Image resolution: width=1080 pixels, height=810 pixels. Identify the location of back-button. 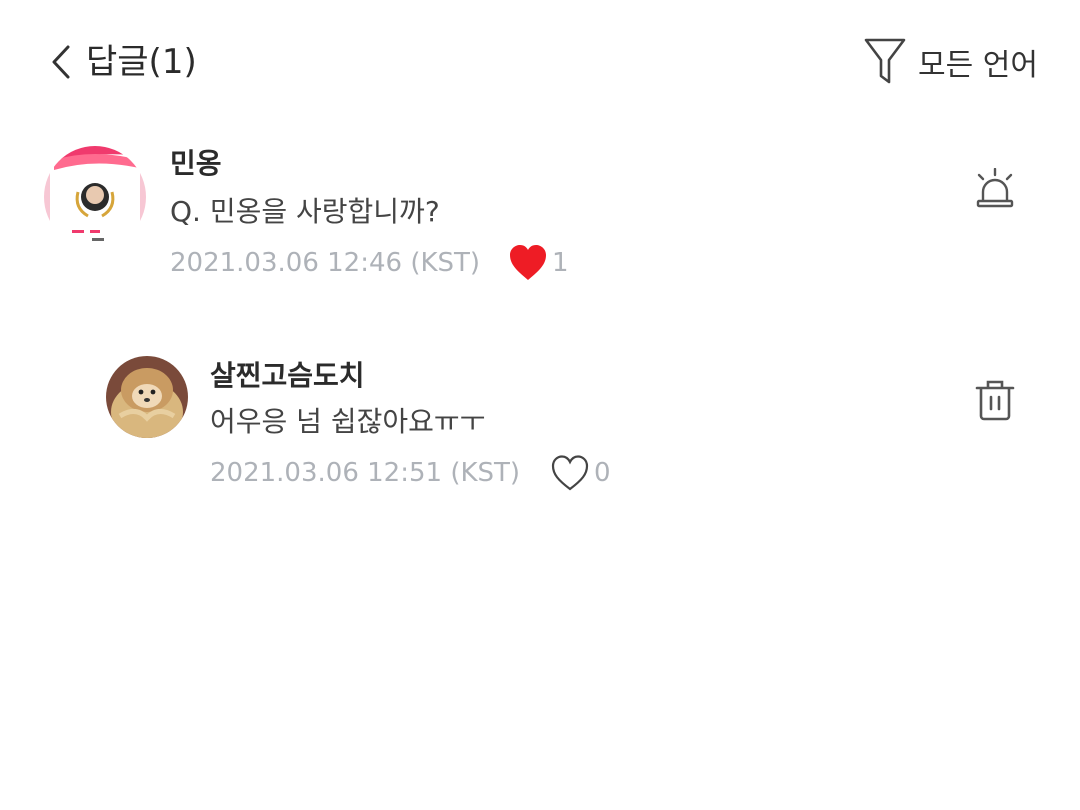
(62, 62).